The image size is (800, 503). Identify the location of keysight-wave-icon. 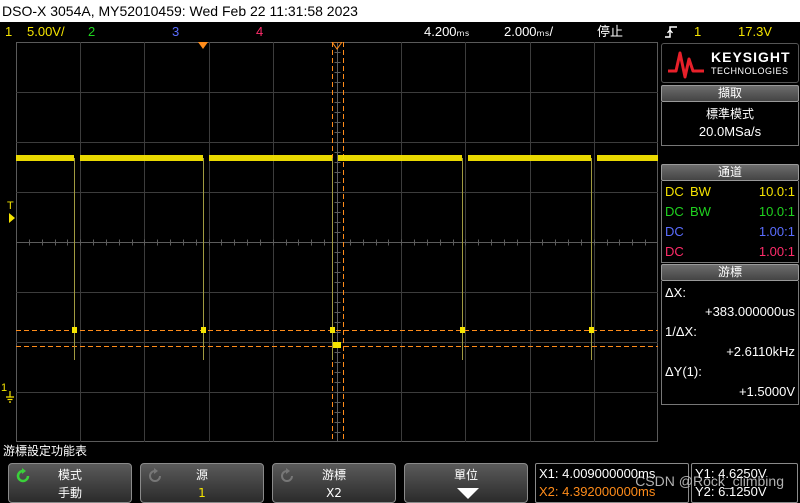
(686, 65).